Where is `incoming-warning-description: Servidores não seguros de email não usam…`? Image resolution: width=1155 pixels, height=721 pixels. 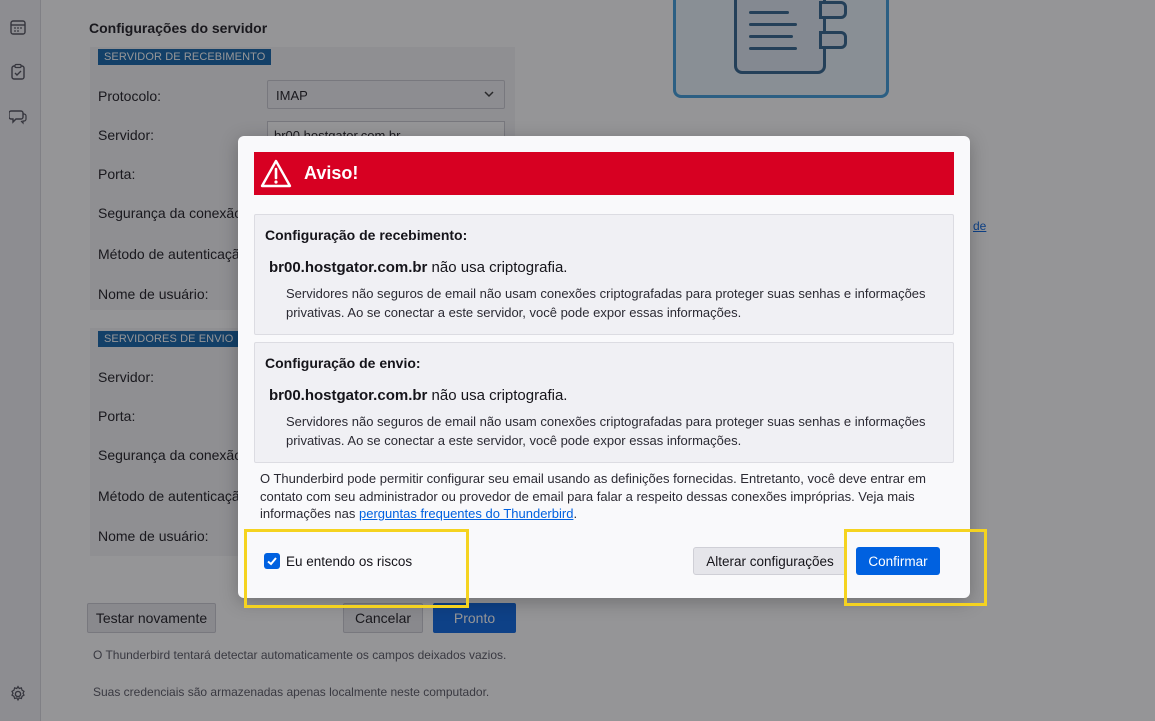 incoming-warning-description: Servidores não seguros de email não usam… is located at coordinates (606, 303).